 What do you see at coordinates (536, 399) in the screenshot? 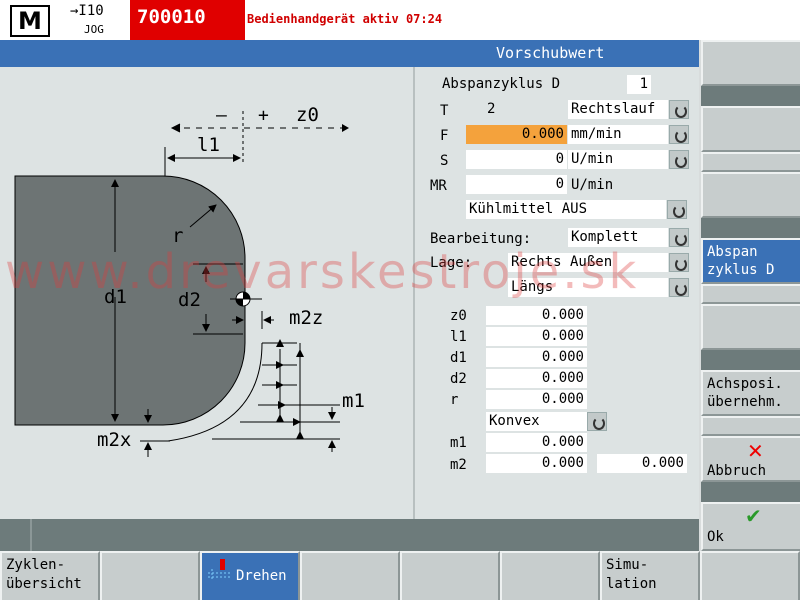
I see `r-input: 0.000` at bounding box center [536, 399].